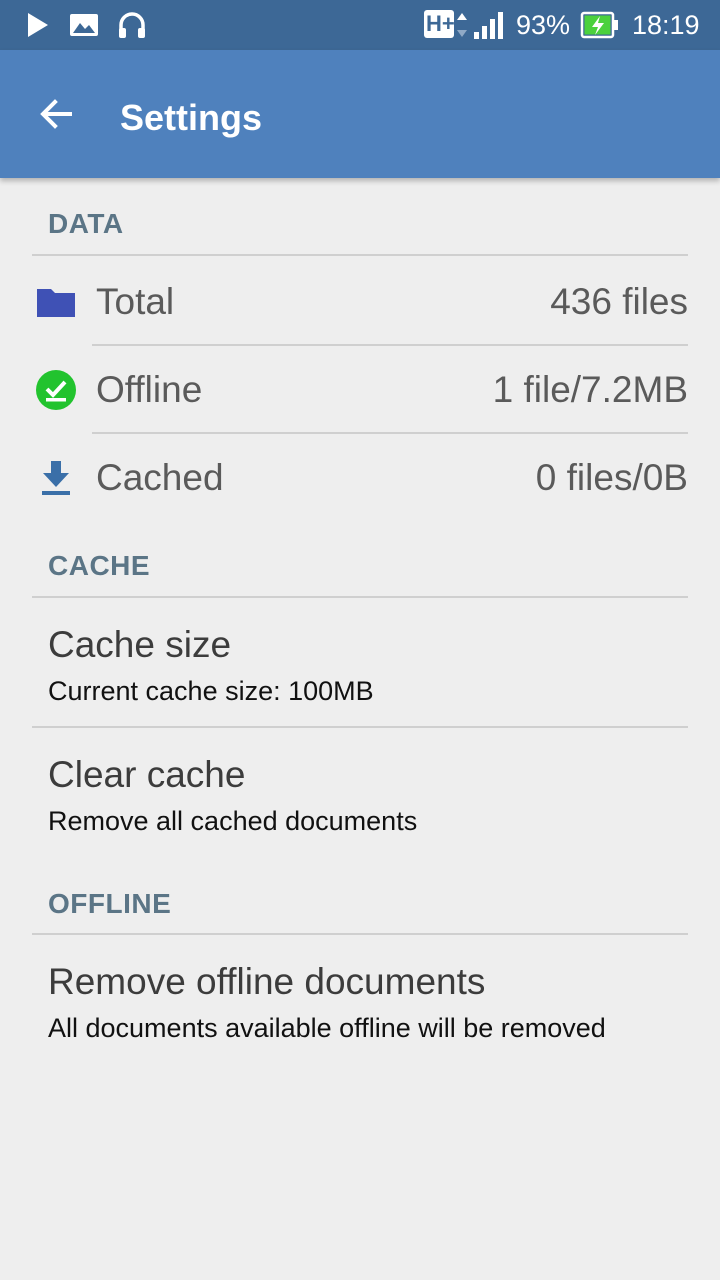 Image resolution: width=720 pixels, height=1280 pixels. What do you see at coordinates (360, 302) in the screenshot?
I see `data-row-total: Total 436 files` at bounding box center [360, 302].